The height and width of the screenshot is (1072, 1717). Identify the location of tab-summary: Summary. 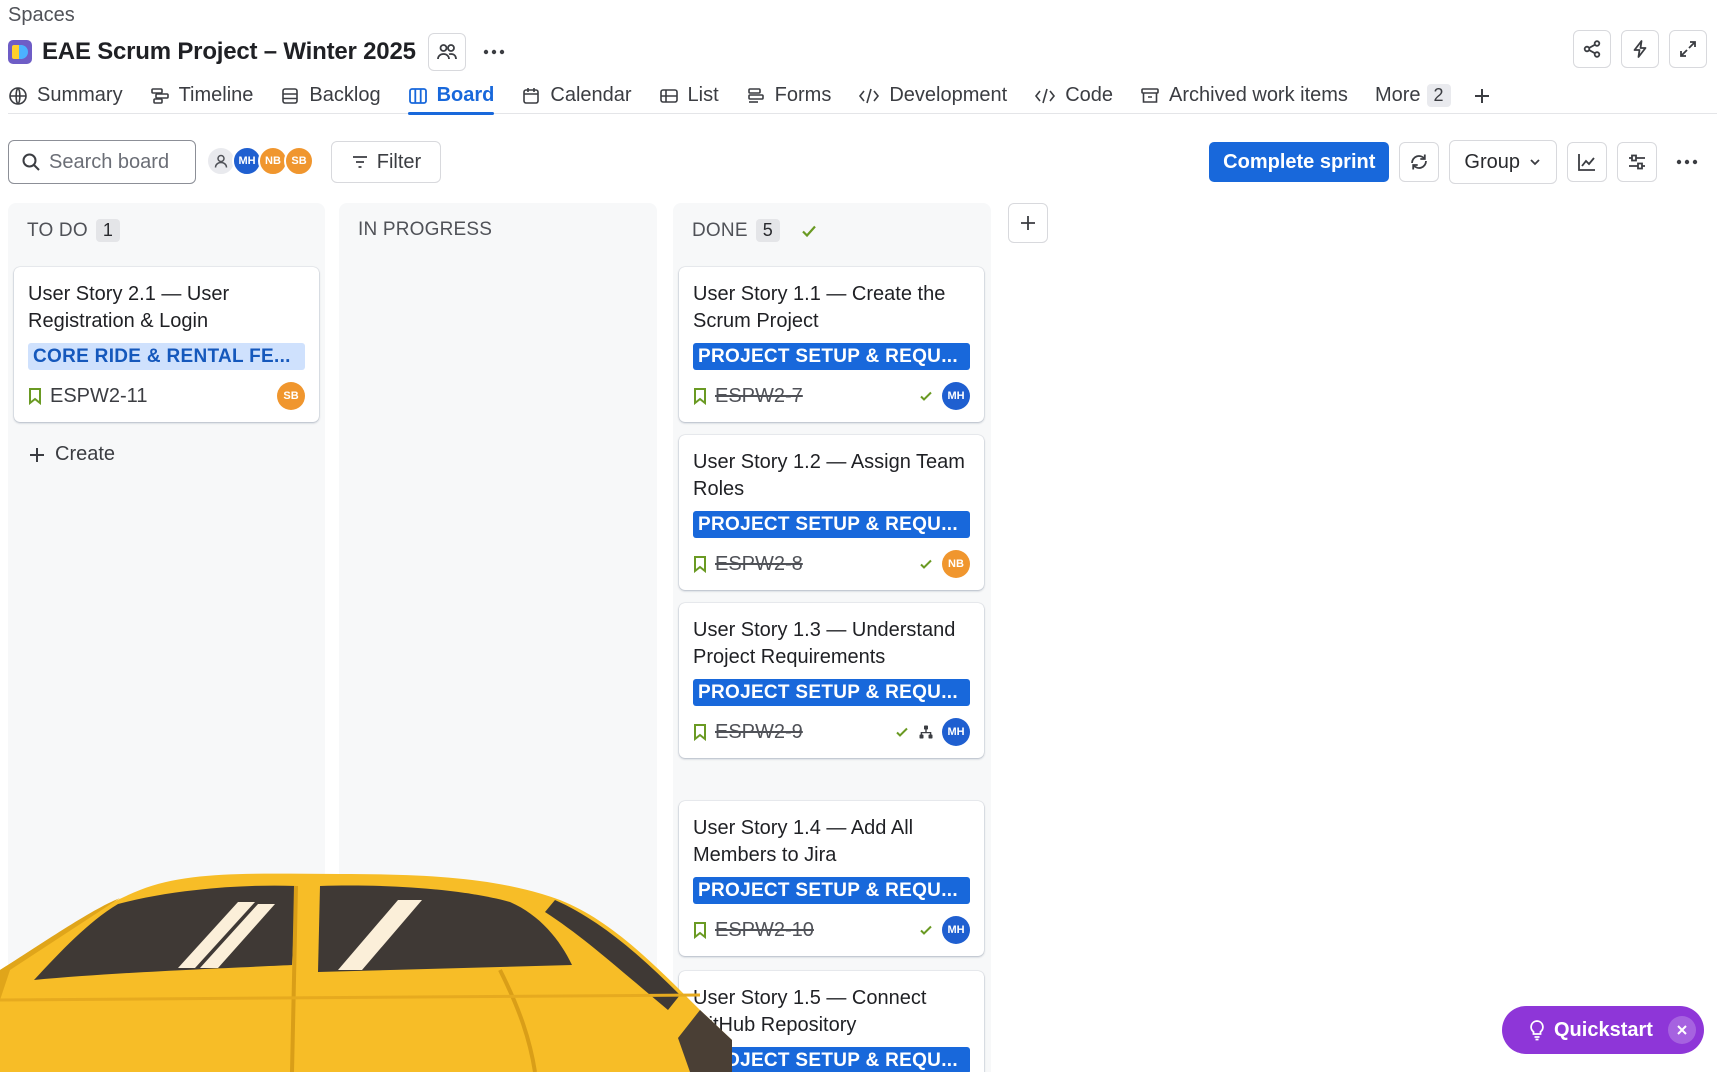
(65, 96).